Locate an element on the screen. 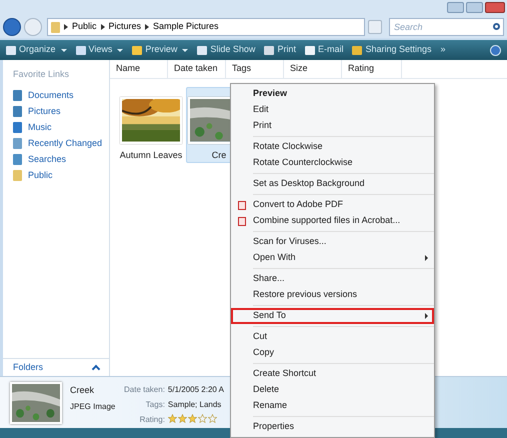  menu-item: Set as Desktop Background is located at coordinates (332, 184).